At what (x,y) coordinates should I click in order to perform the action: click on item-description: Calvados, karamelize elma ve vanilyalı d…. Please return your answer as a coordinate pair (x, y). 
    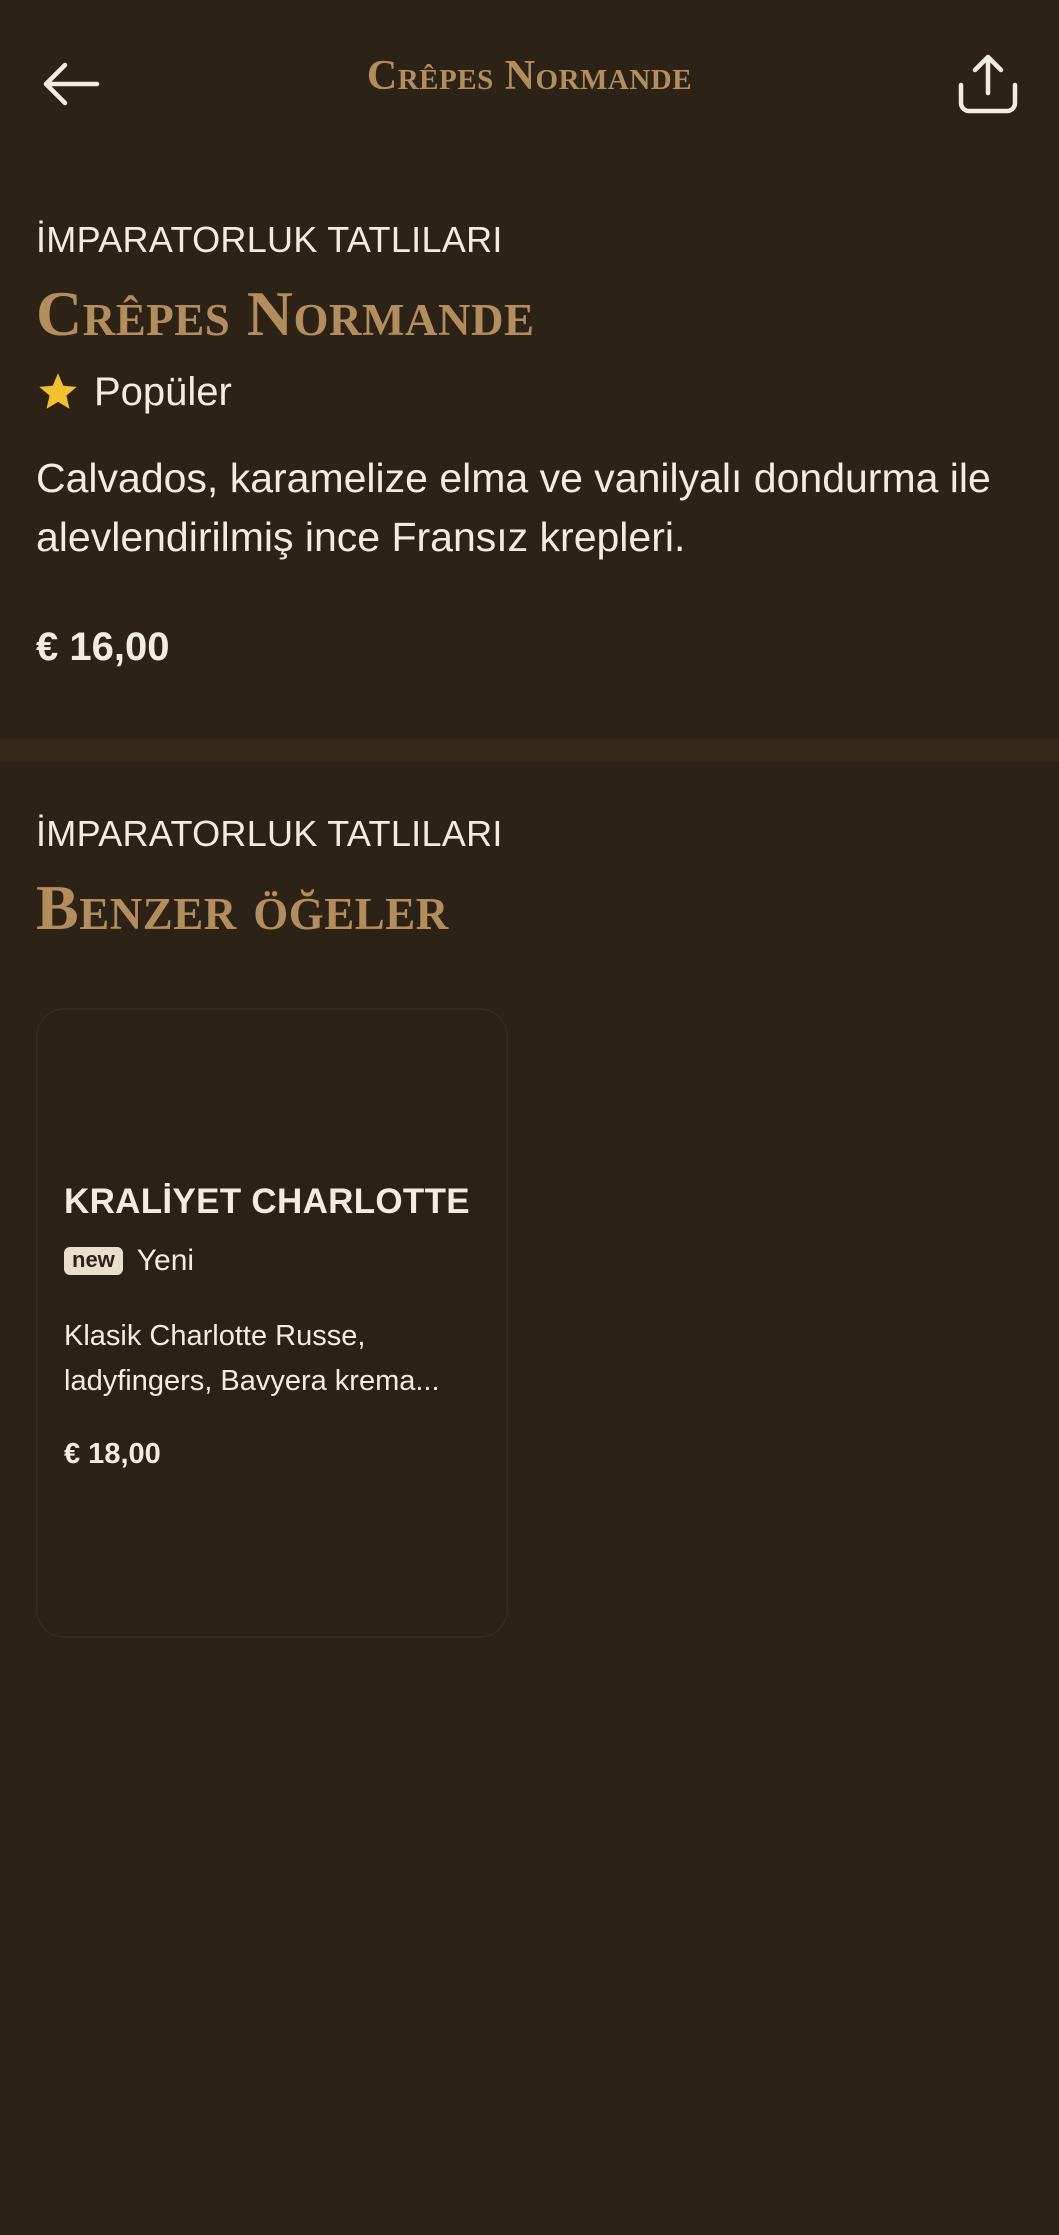
    Looking at the image, I should click on (513, 507).